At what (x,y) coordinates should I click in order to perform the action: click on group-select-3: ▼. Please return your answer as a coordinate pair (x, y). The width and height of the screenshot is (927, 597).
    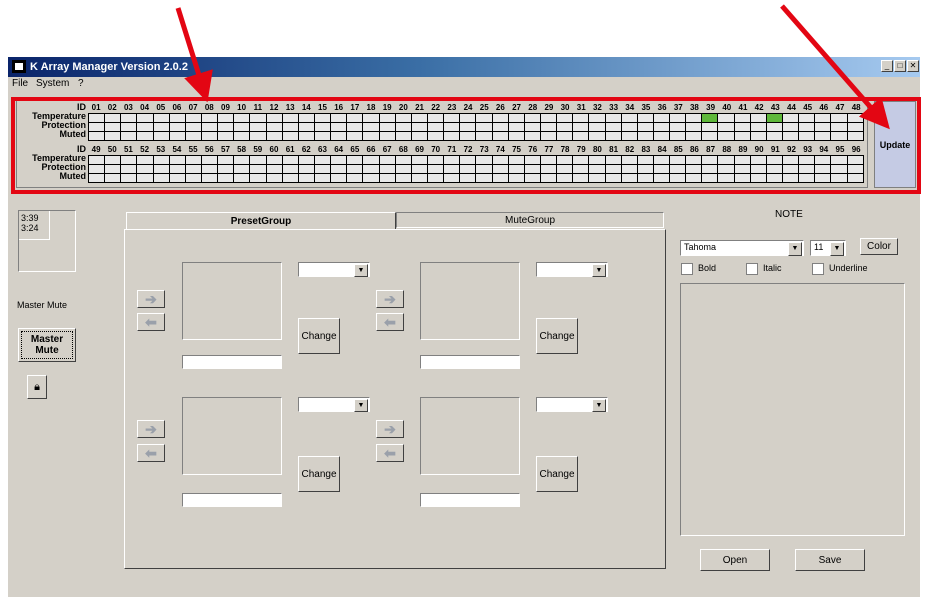
    Looking at the image, I should click on (334, 404).